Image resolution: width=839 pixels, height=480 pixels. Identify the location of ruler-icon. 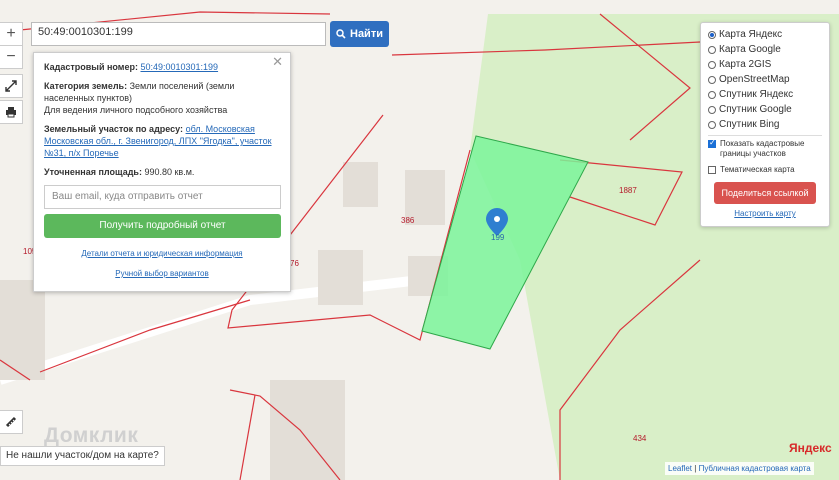
(11, 422).